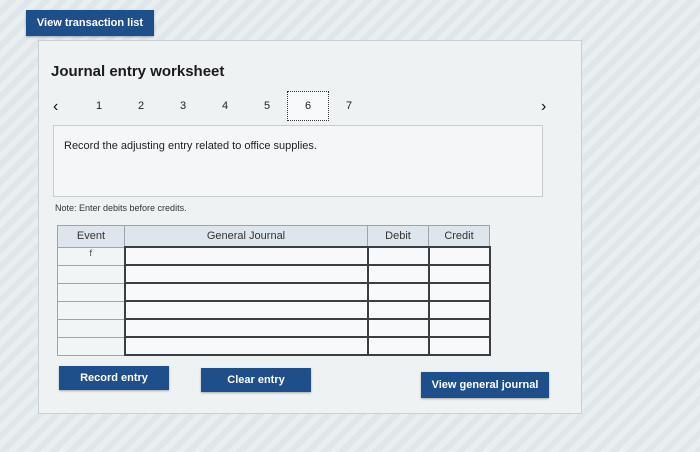  Describe the element at coordinates (459, 236) in the screenshot. I see `credit-column-header: Credit` at that location.